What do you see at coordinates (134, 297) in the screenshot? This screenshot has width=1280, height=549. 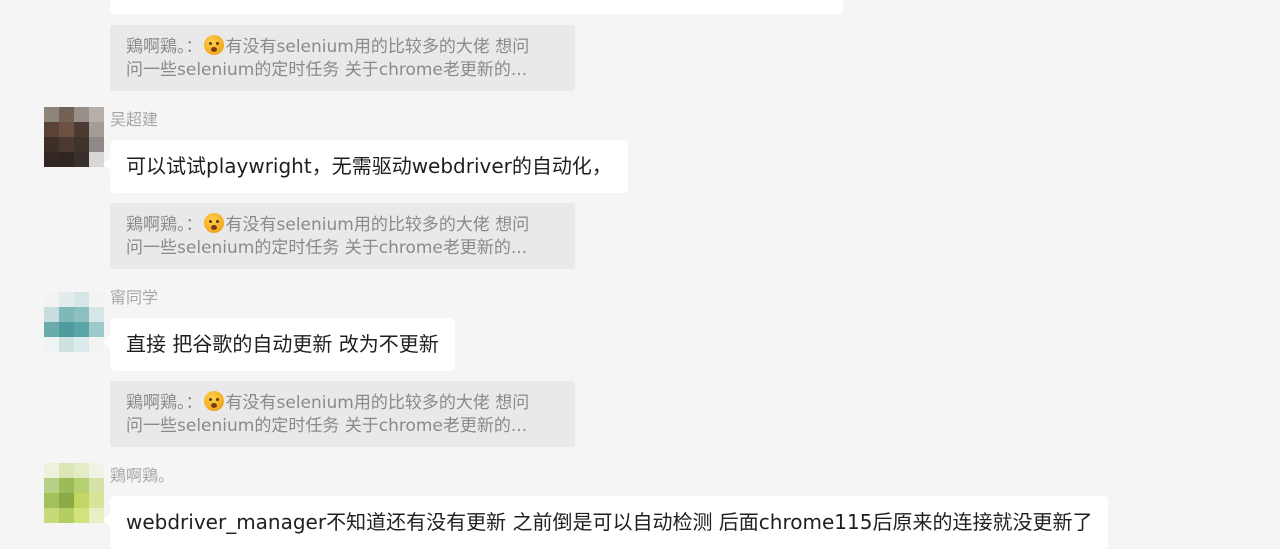 I see `sender-name: 甯同学` at bounding box center [134, 297].